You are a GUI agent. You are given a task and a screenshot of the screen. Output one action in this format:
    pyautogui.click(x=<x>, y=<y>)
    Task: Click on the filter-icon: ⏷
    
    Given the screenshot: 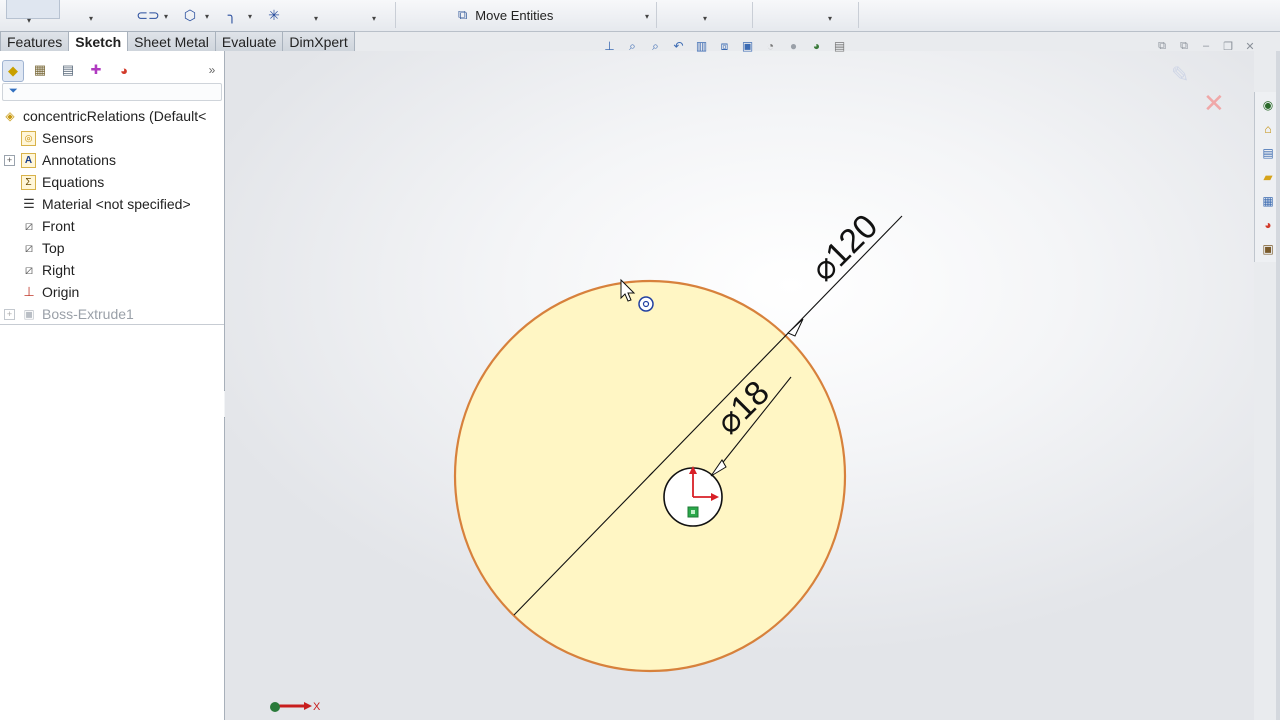 What is the action you would take?
    pyautogui.click(x=13, y=91)
    